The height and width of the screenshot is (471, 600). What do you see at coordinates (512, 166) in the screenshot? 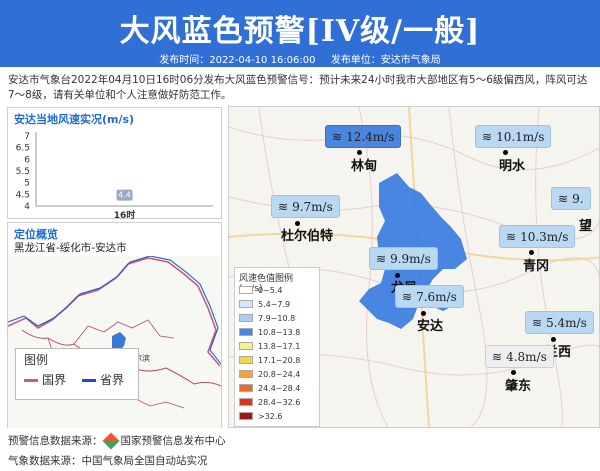
I see `city-label-mingshui: 明水` at bounding box center [512, 166].